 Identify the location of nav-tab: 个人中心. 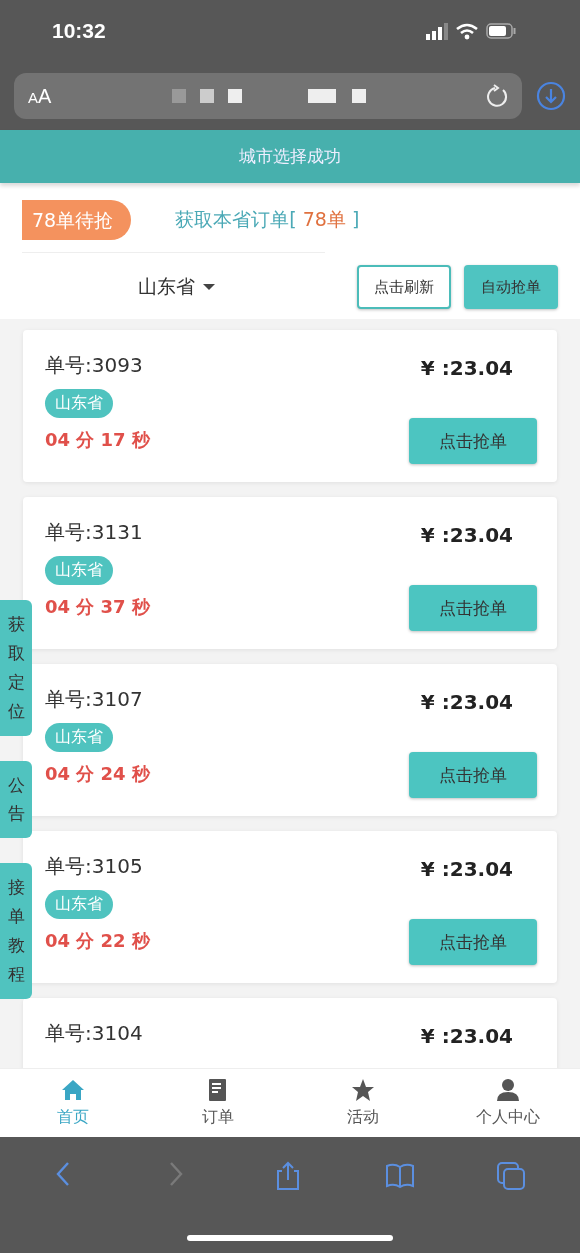
(507, 1103).